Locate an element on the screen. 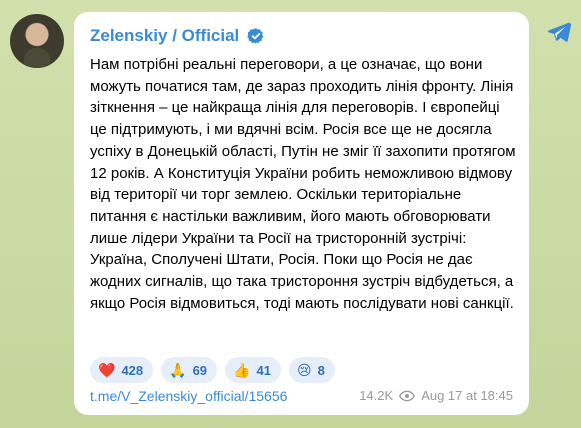 This screenshot has width=581, height=428. reaction-cry: 😢 8 is located at coordinates (311, 370).